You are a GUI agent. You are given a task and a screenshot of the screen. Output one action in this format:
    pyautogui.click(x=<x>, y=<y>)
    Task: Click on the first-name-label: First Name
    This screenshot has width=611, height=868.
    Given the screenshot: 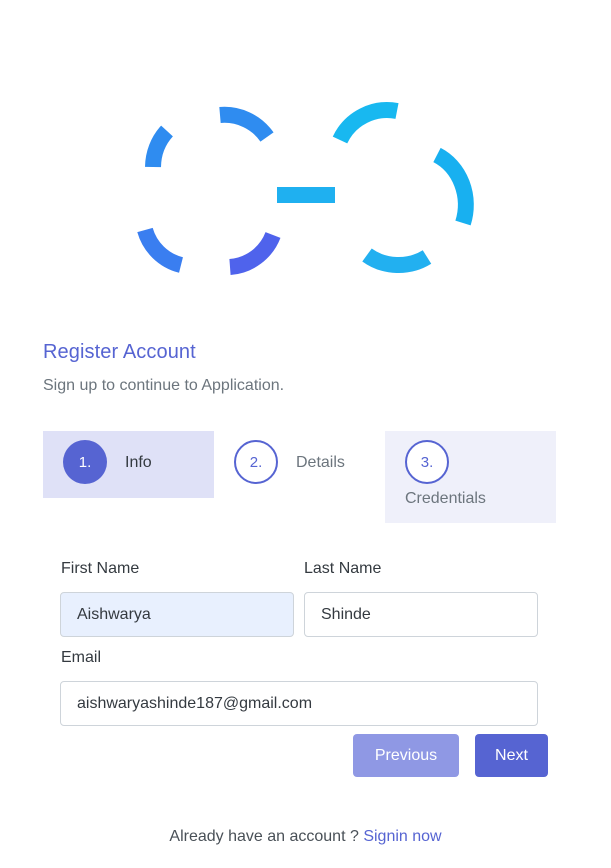 What is the action you would take?
    pyautogui.click(x=100, y=568)
    